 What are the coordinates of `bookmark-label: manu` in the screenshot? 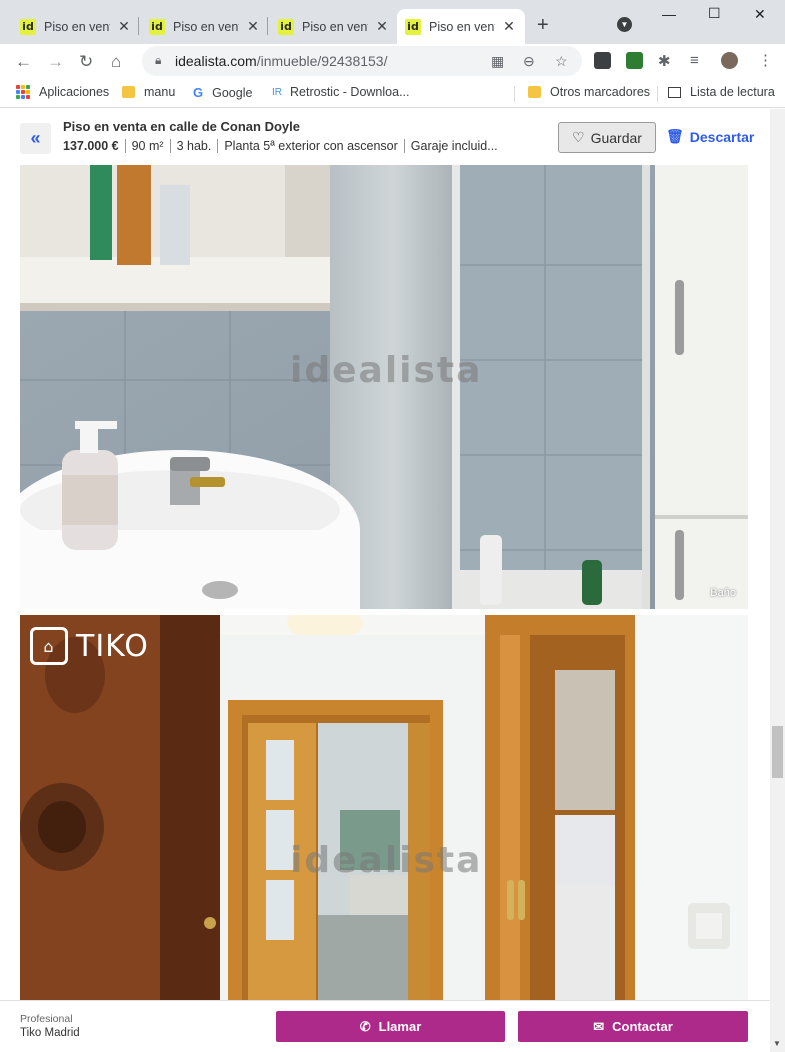 It's located at (160, 92).